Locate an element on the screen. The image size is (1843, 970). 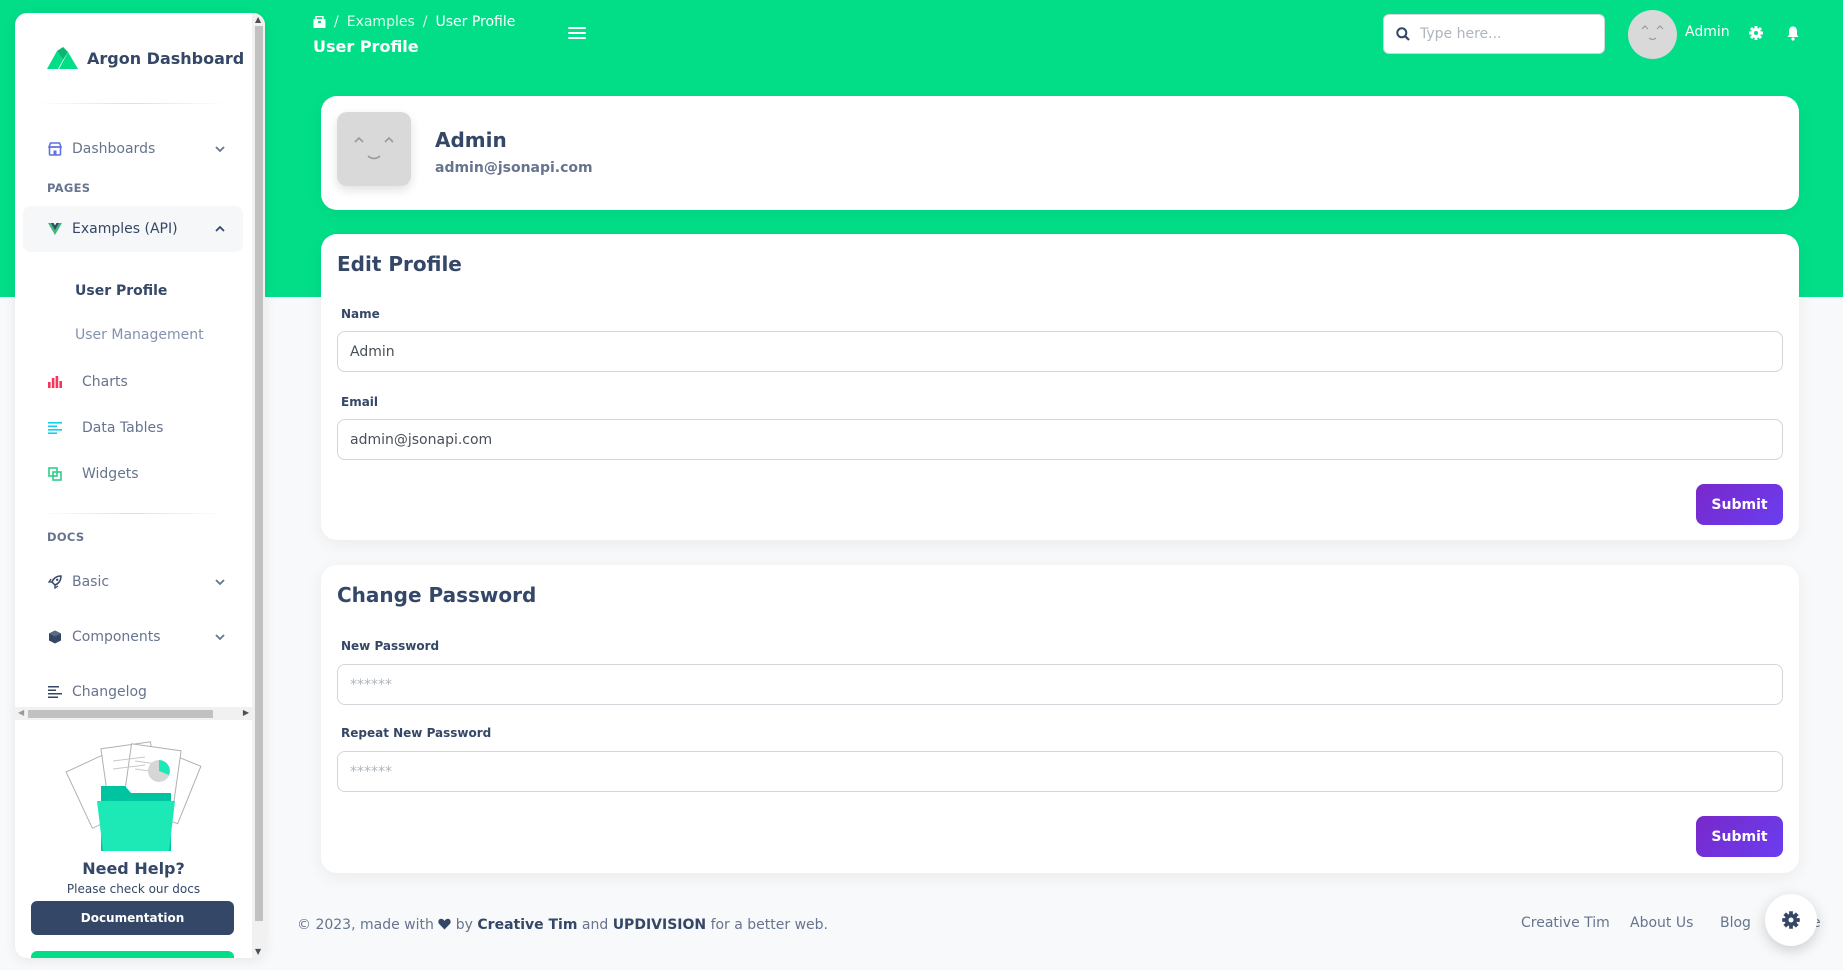
breadcrumb-examples: Examples is located at coordinates (381, 22).